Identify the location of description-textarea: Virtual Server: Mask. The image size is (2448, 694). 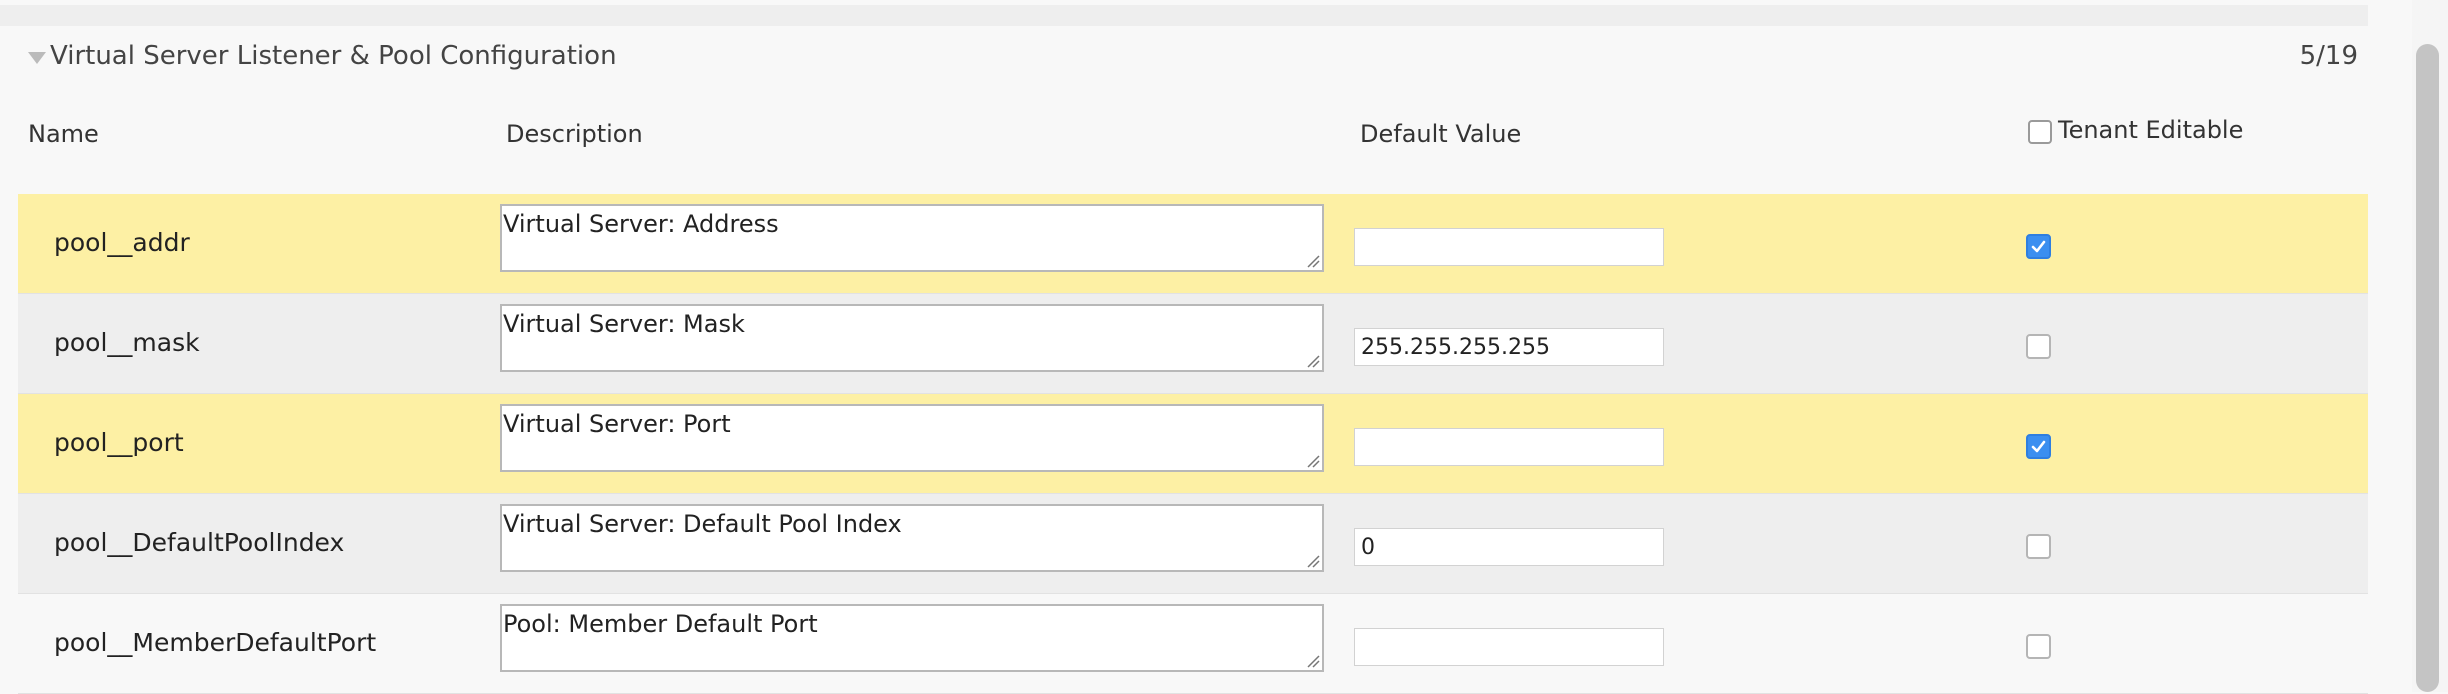
(912, 338).